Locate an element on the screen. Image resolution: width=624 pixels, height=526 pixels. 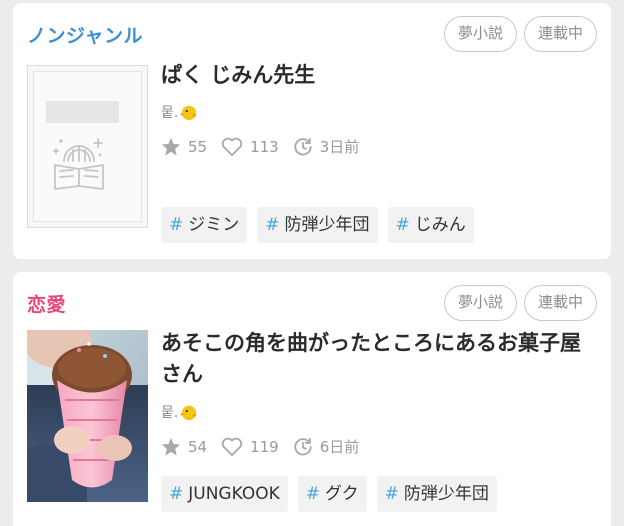
stats-row: 55 113 3日前 is located at coordinates (267, 146).